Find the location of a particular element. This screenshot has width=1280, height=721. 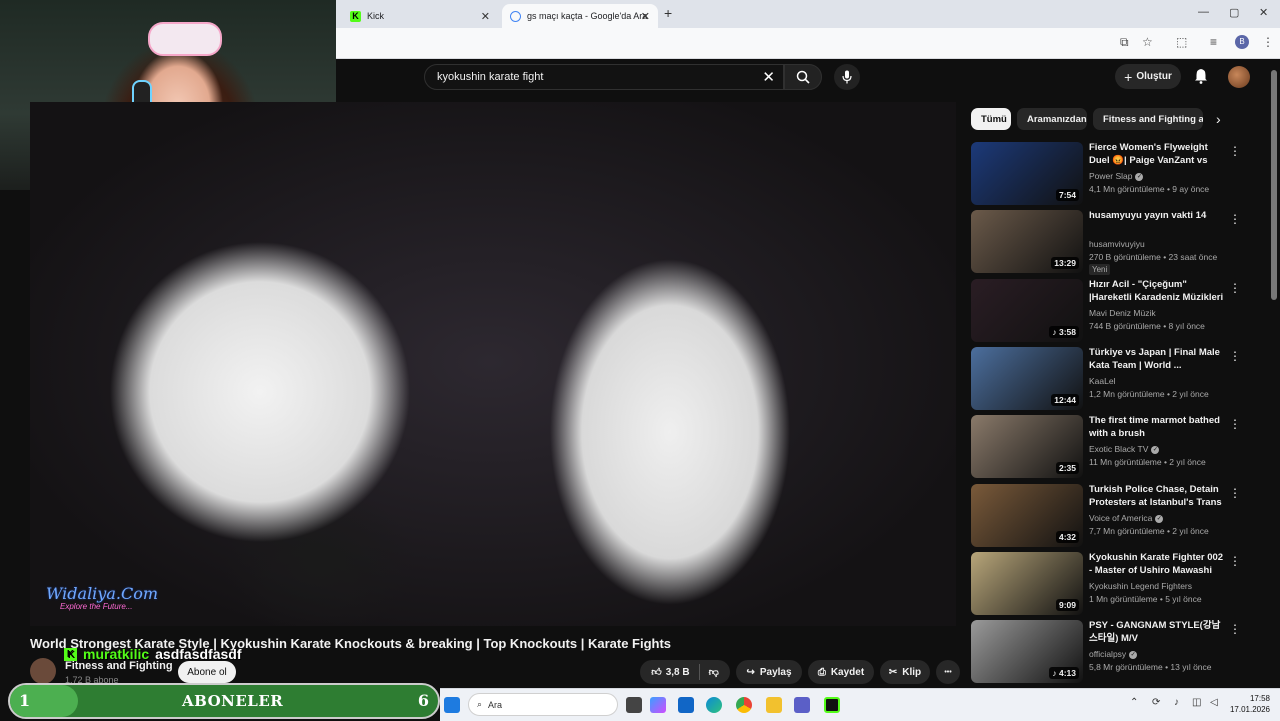

windows-start-icon is located at coordinates (452, 705).